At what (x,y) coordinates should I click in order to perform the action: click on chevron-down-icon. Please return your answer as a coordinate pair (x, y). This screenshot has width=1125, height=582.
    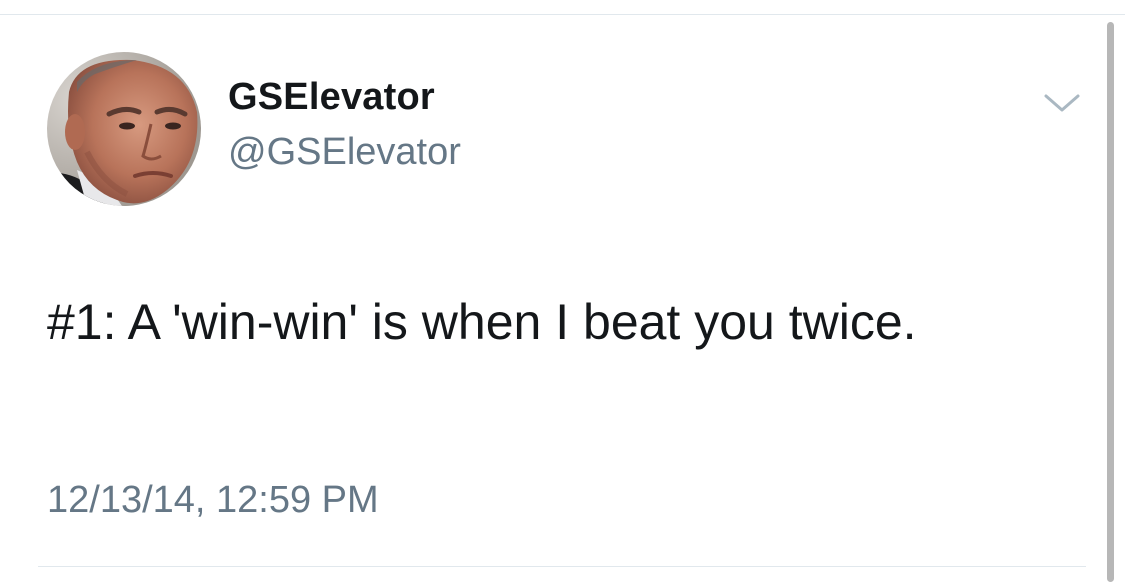
    Looking at the image, I should click on (1062, 103).